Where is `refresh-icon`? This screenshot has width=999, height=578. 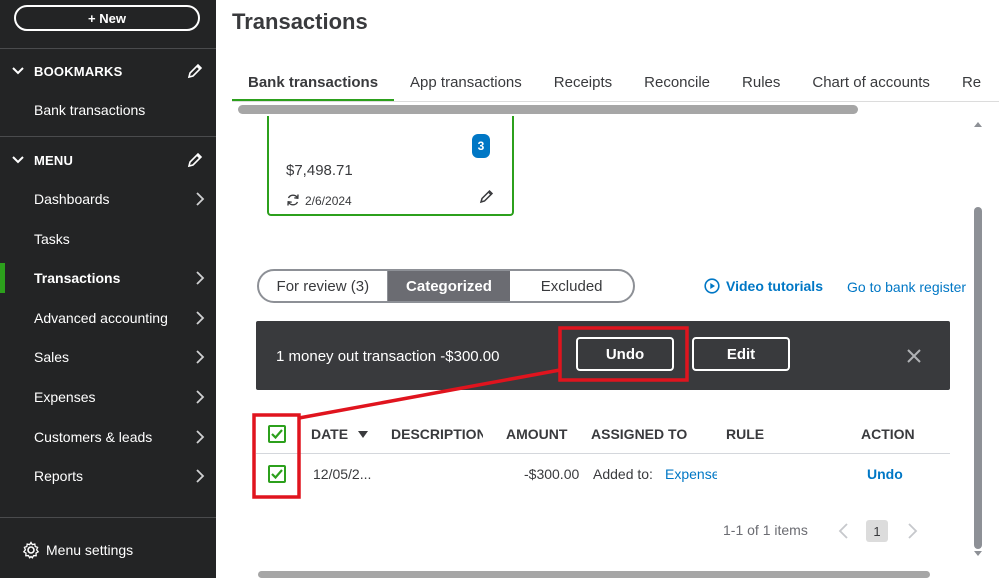
refresh-icon is located at coordinates (293, 200).